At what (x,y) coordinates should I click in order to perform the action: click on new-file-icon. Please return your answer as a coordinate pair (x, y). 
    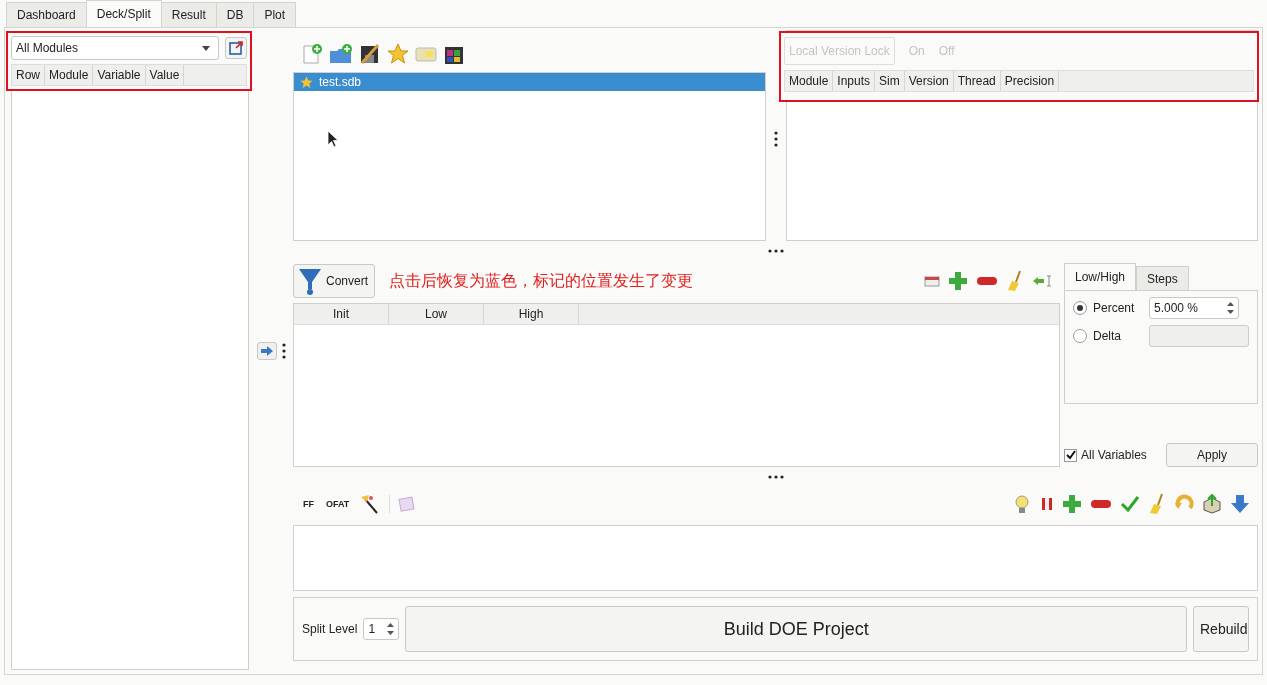
    Looking at the image, I should click on (312, 54).